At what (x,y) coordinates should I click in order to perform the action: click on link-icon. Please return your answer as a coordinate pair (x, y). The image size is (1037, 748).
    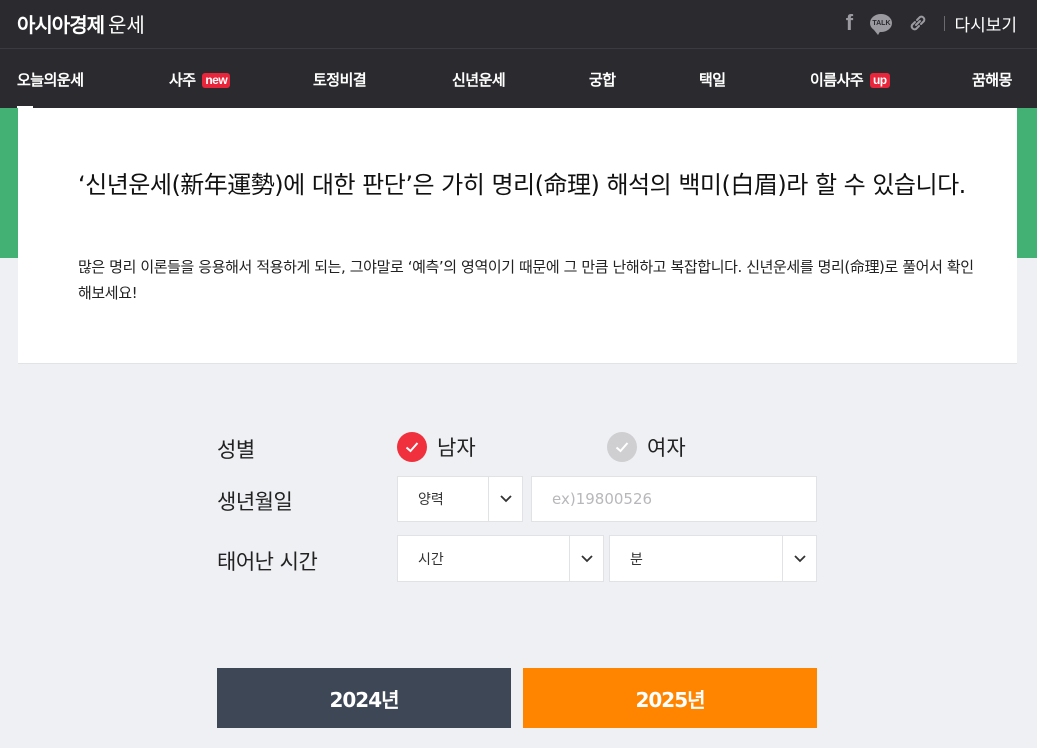
    Looking at the image, I should click on (918, 23).